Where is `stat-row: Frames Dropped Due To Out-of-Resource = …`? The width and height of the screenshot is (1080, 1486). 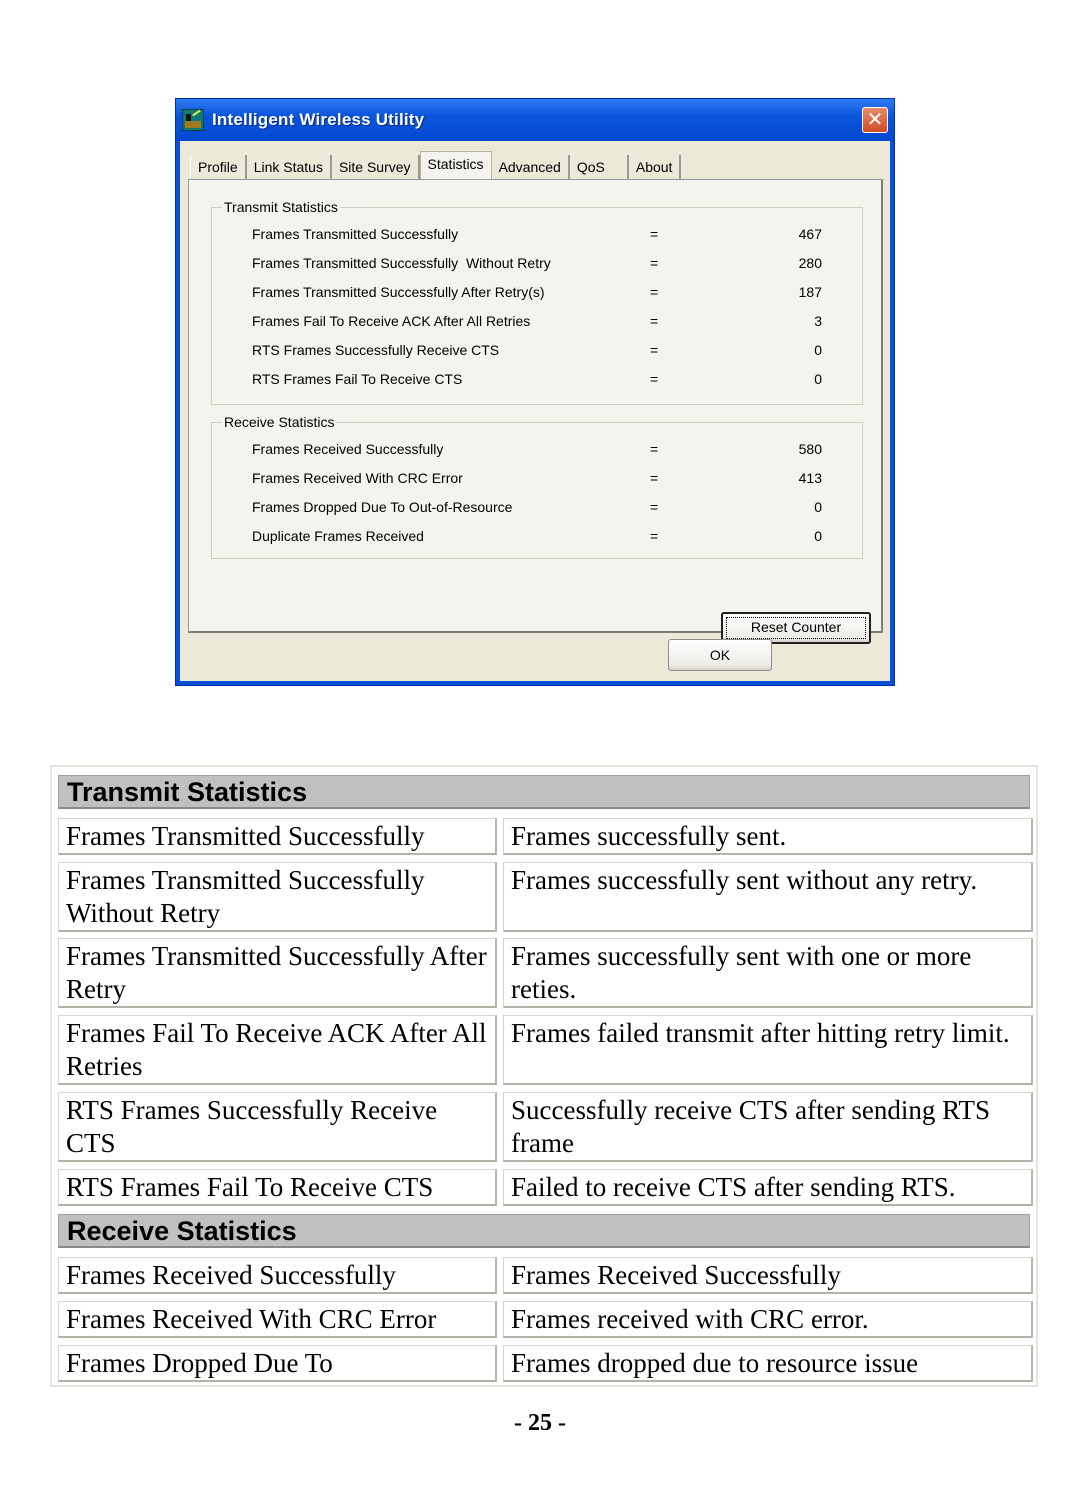 stat-row: Frames Dropped Due To Out-of-Resource = … is located at coordinates (537, 509).